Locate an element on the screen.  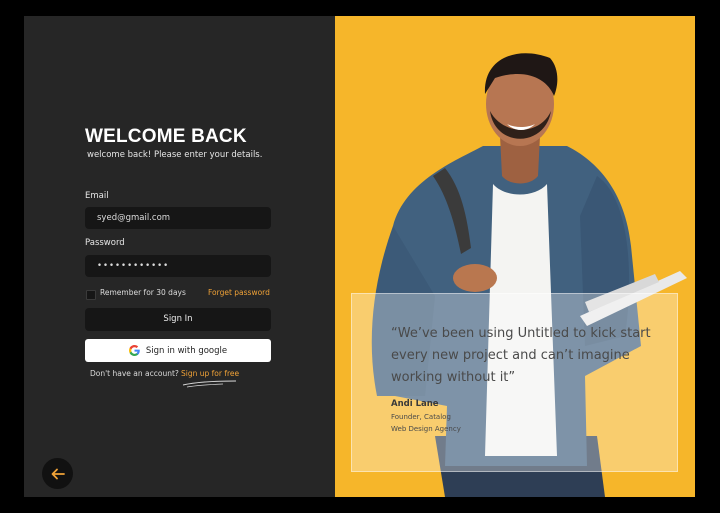
password-field: •••••••••••• is located at coordinates (178, 266).